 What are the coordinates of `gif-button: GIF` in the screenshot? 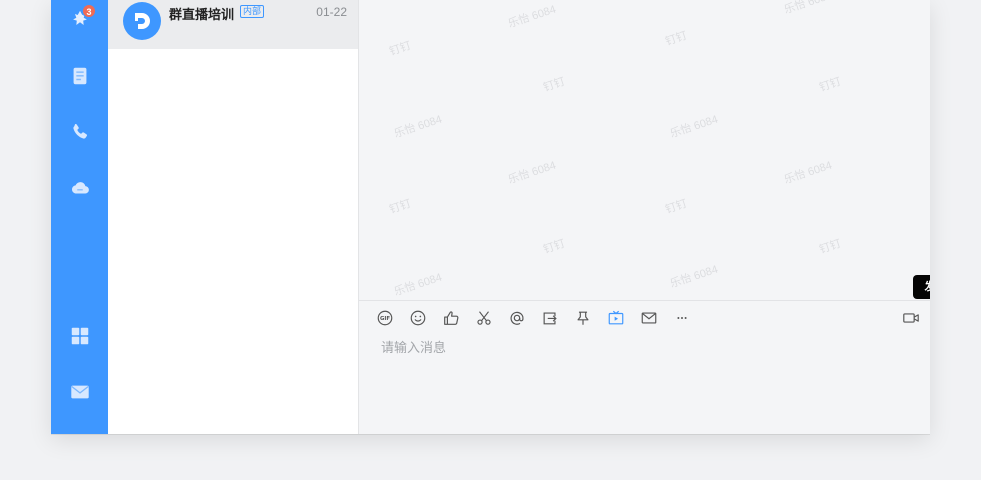 It's located at (385, 318).